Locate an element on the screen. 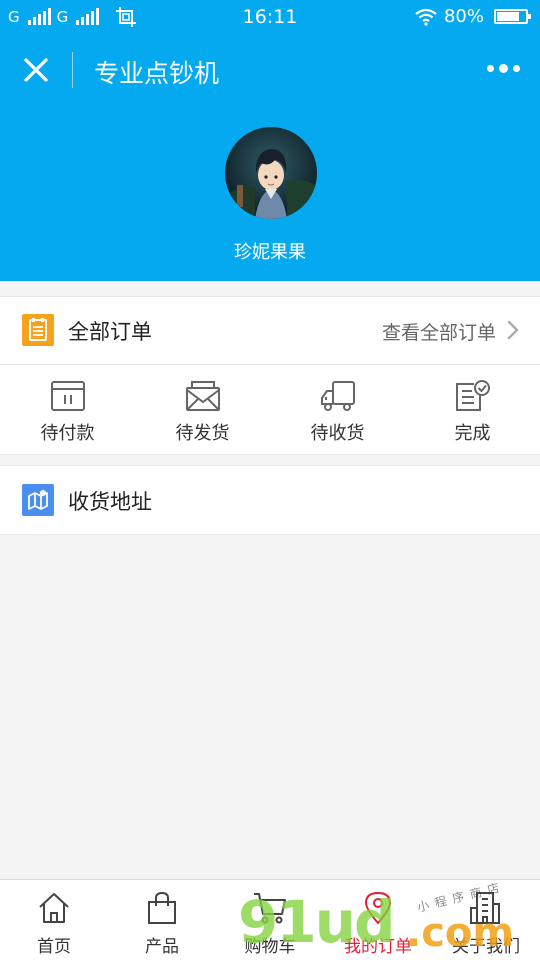 Image resolution: width=540 pixels, height=960 pixels. battery-icon is located at coordinates (512, 16).